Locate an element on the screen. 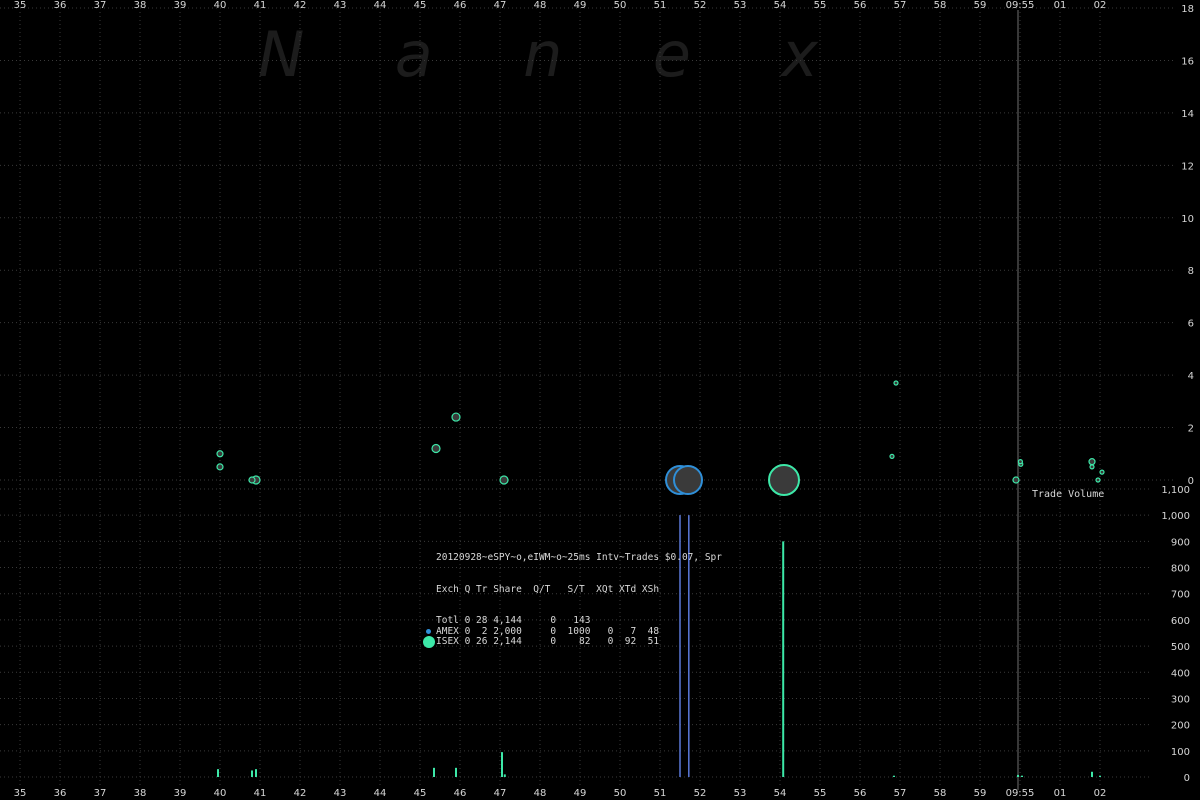  x-tick-label-top: 45 is located at coordinates (420, 5).